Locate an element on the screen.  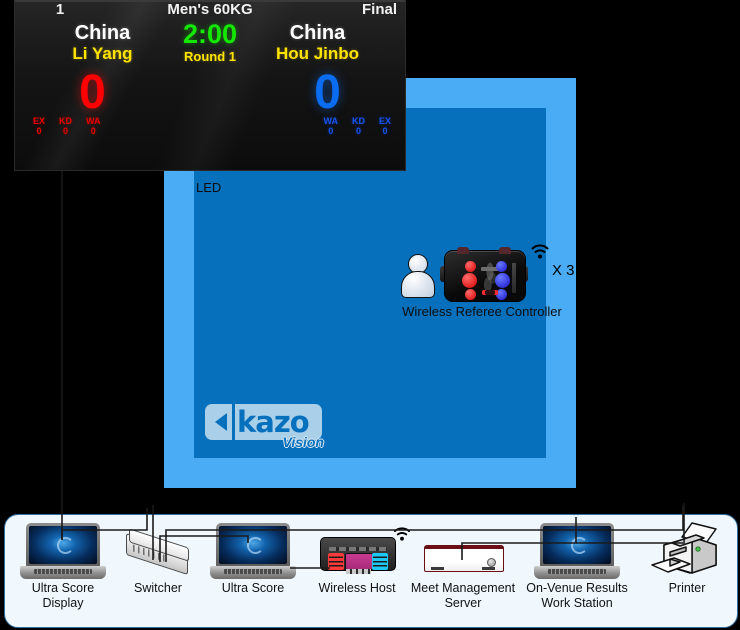
event-title: Men's 60KG is located at coordinates (210, 9).